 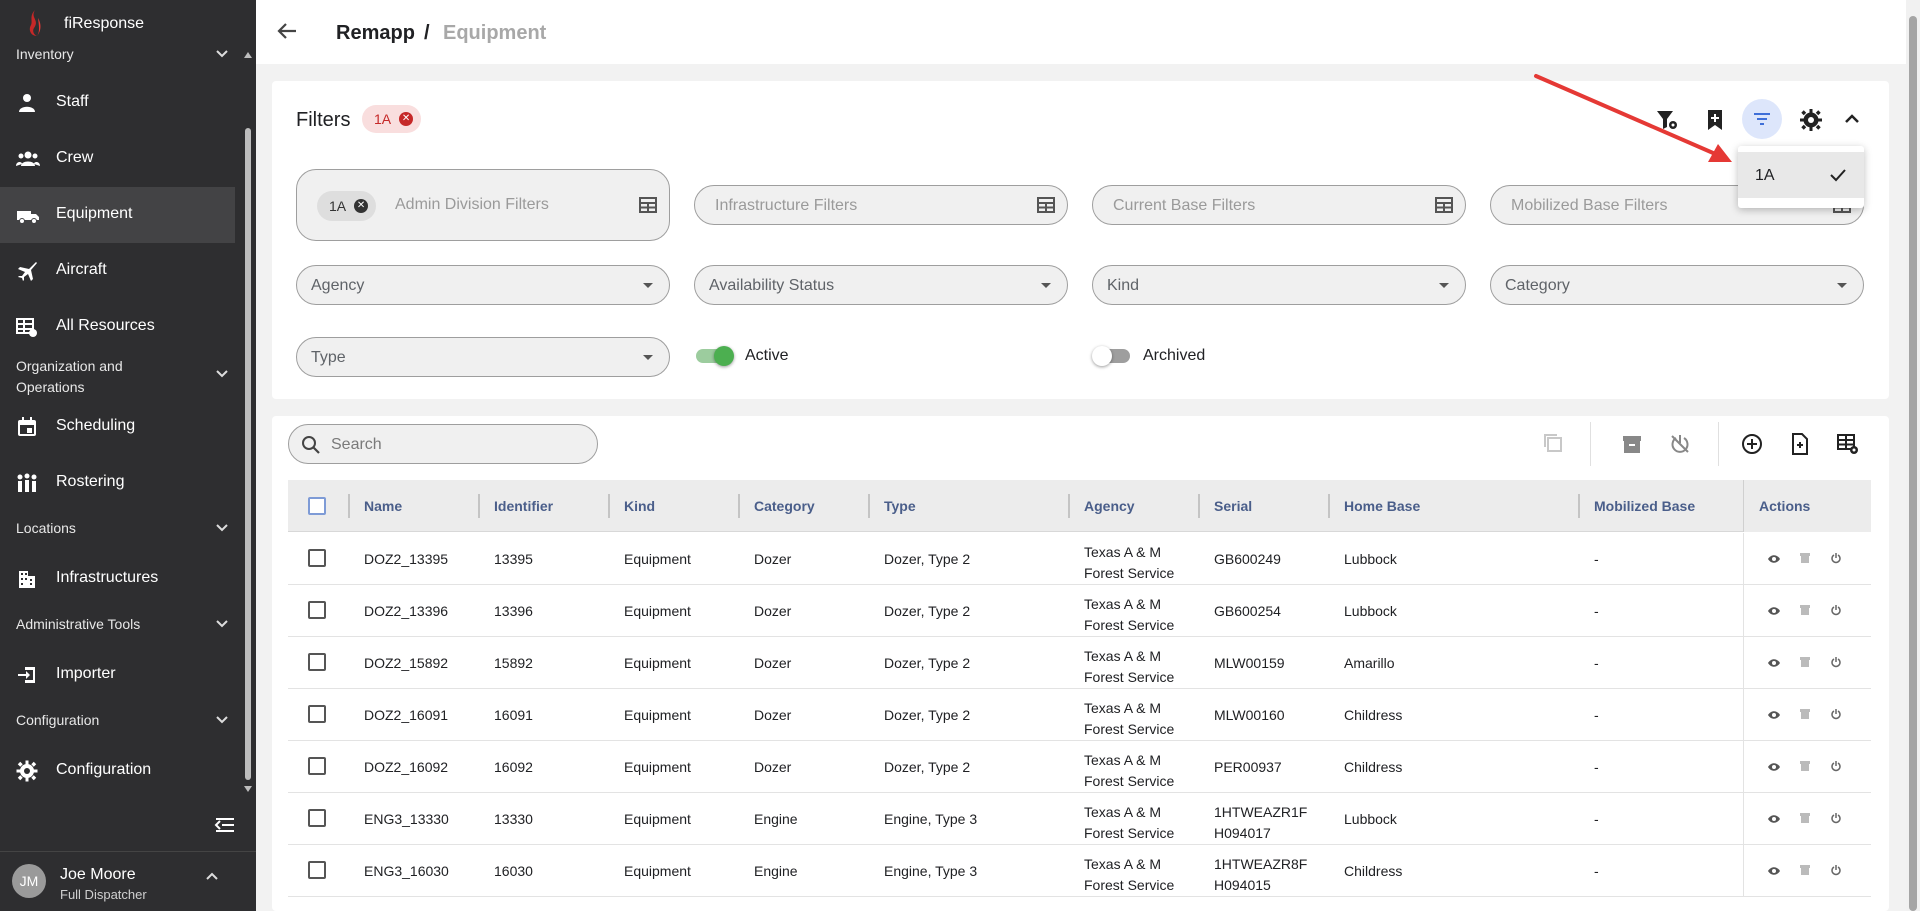 What do you see at coordinates (881, 205) in the screenshot?
I see `infrastructure-filter-field: Infrastructure Filters` at bounding box center [881, 205].